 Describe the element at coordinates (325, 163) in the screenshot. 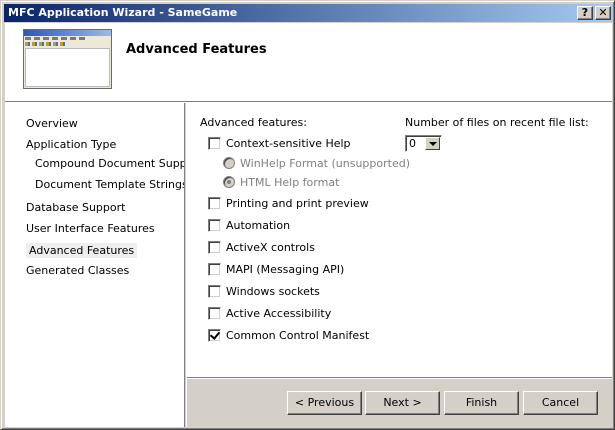

I see `winhelp-format-label: WinHelp Format (unsupported)` at that location.